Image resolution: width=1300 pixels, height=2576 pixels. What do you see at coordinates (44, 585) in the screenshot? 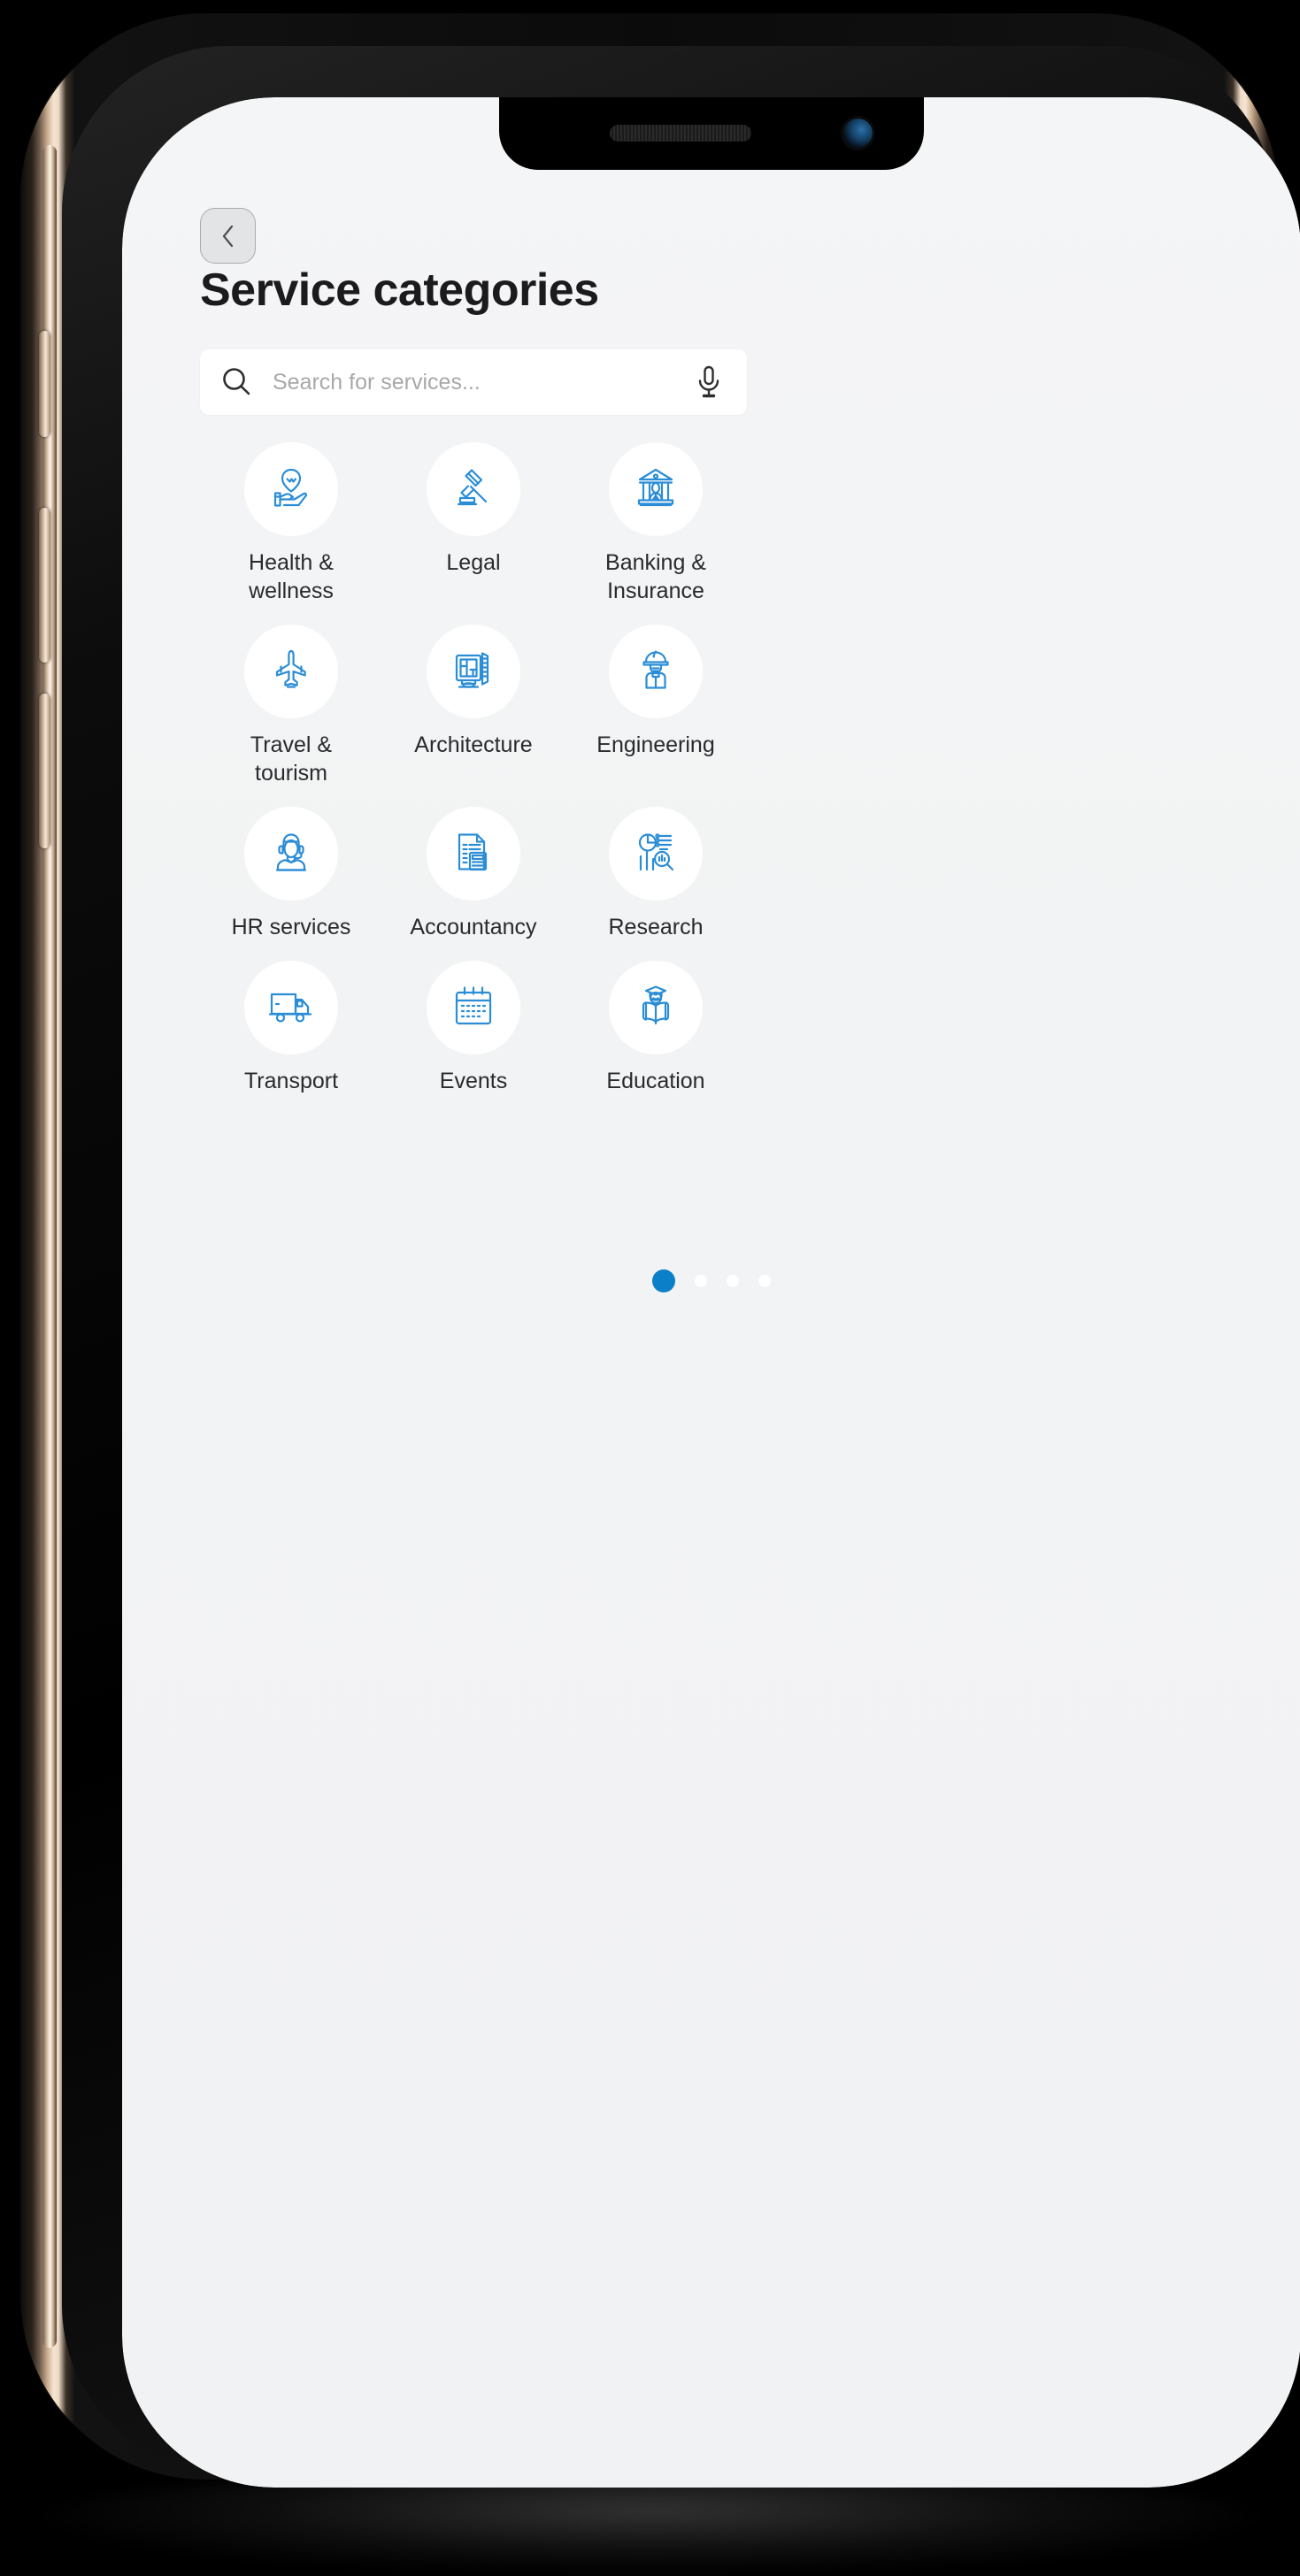
I see `volume-up-button` at bounding box center [44, 585].